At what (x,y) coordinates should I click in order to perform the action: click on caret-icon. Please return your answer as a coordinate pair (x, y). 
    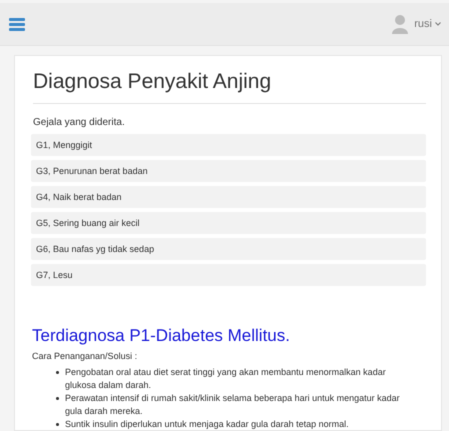
    Looking at the image, I should click on (438, 24).